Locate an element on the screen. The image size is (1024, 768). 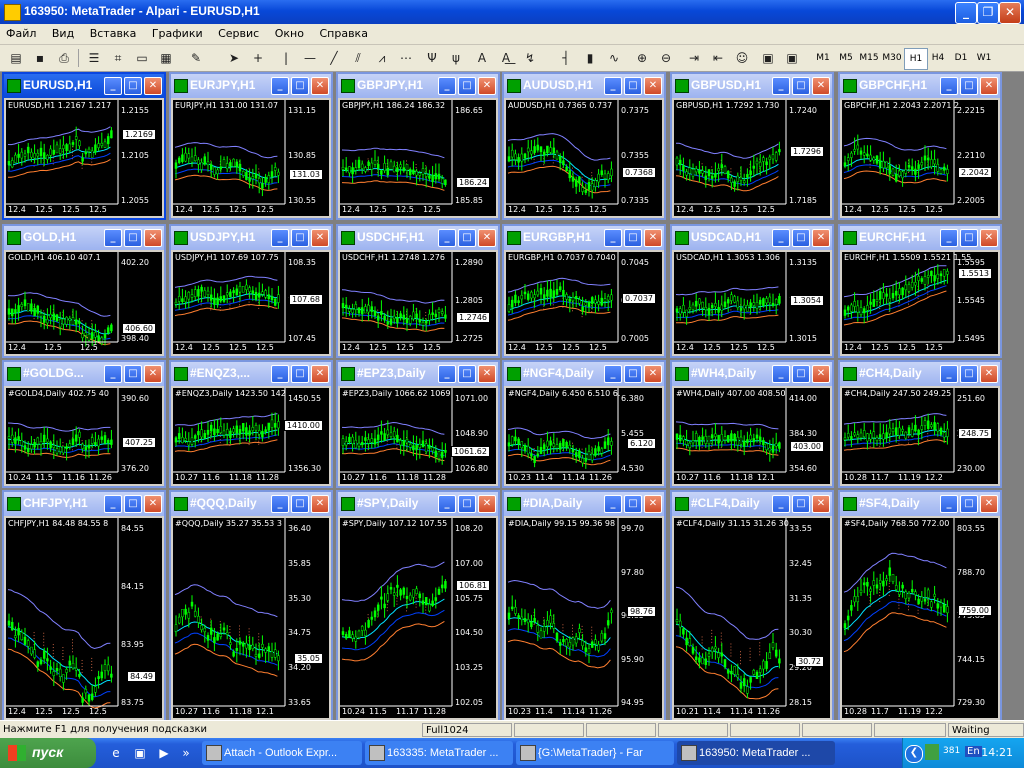
zoom-out-icon: ⊖ is located at coordinates (666, 58).